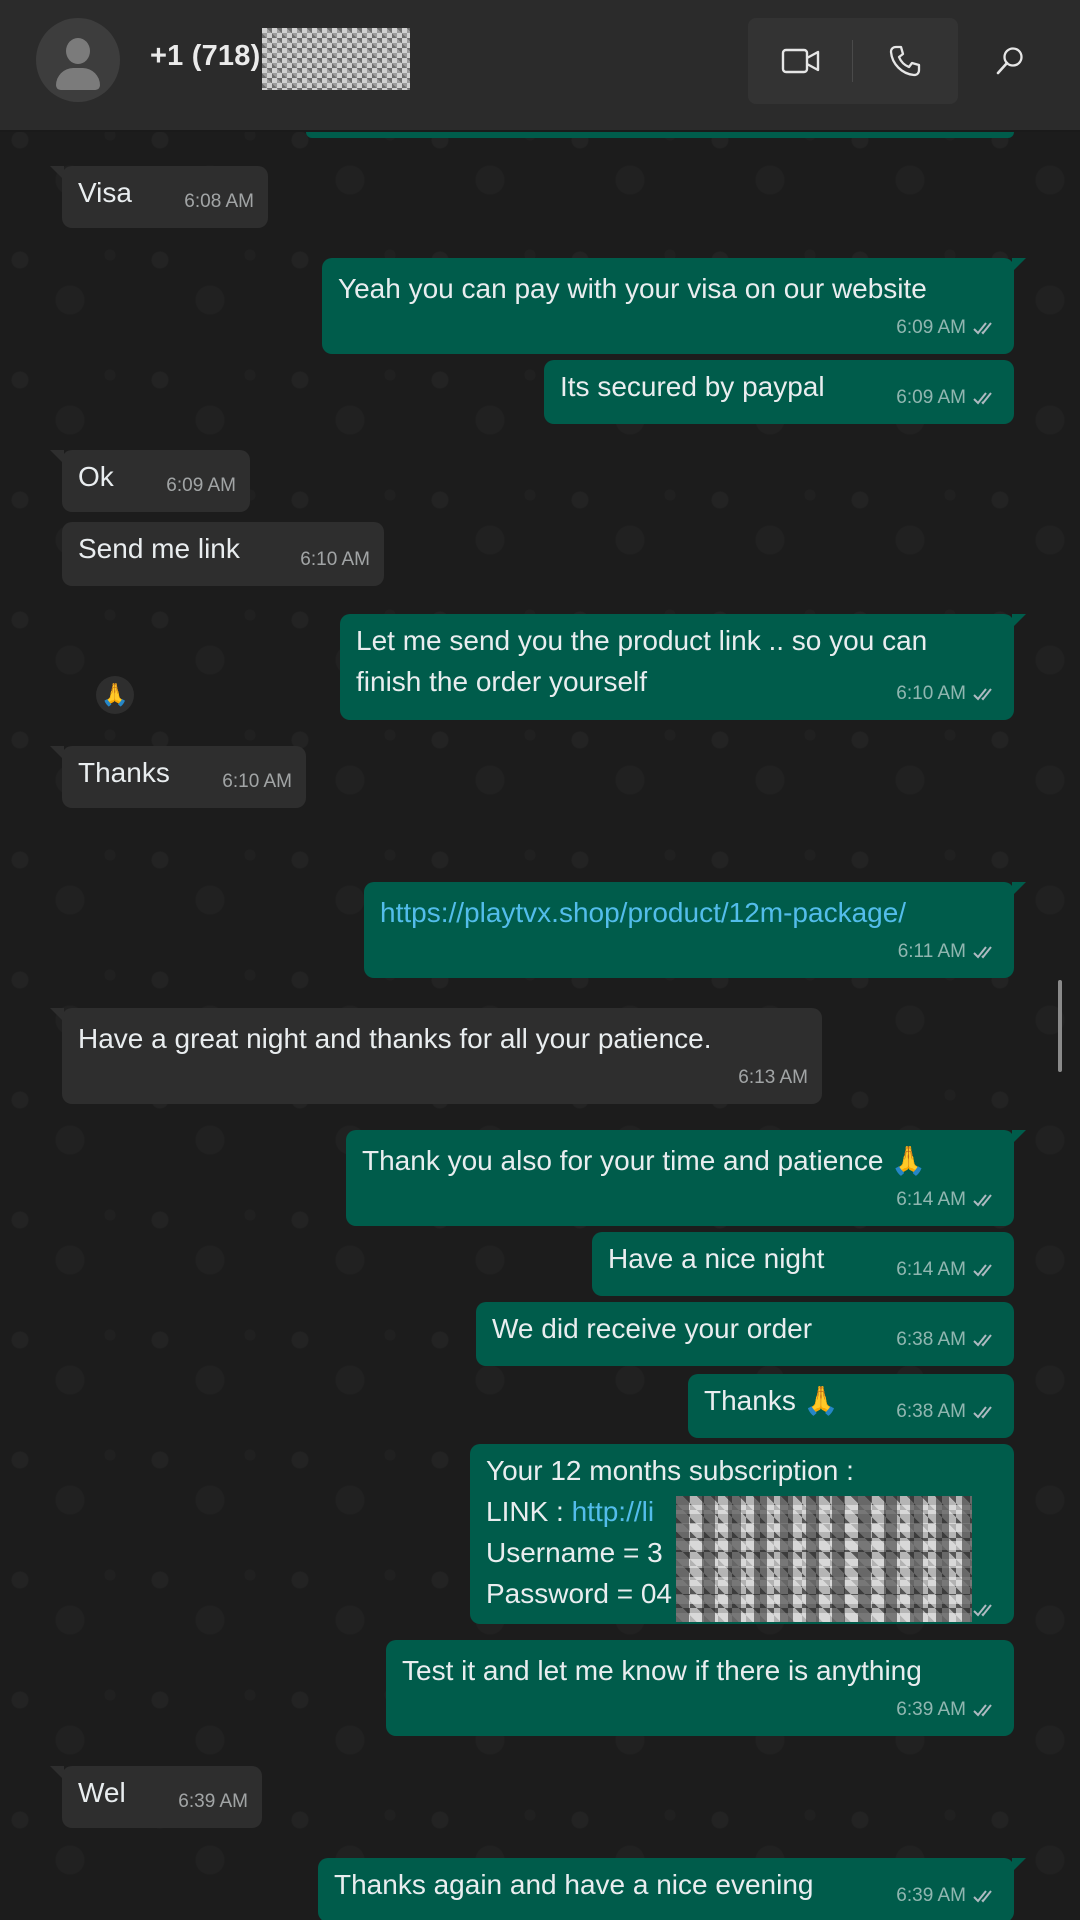 The image size is (1080, 1920). I want to click on avatar-body-shape, so click(78, 79).